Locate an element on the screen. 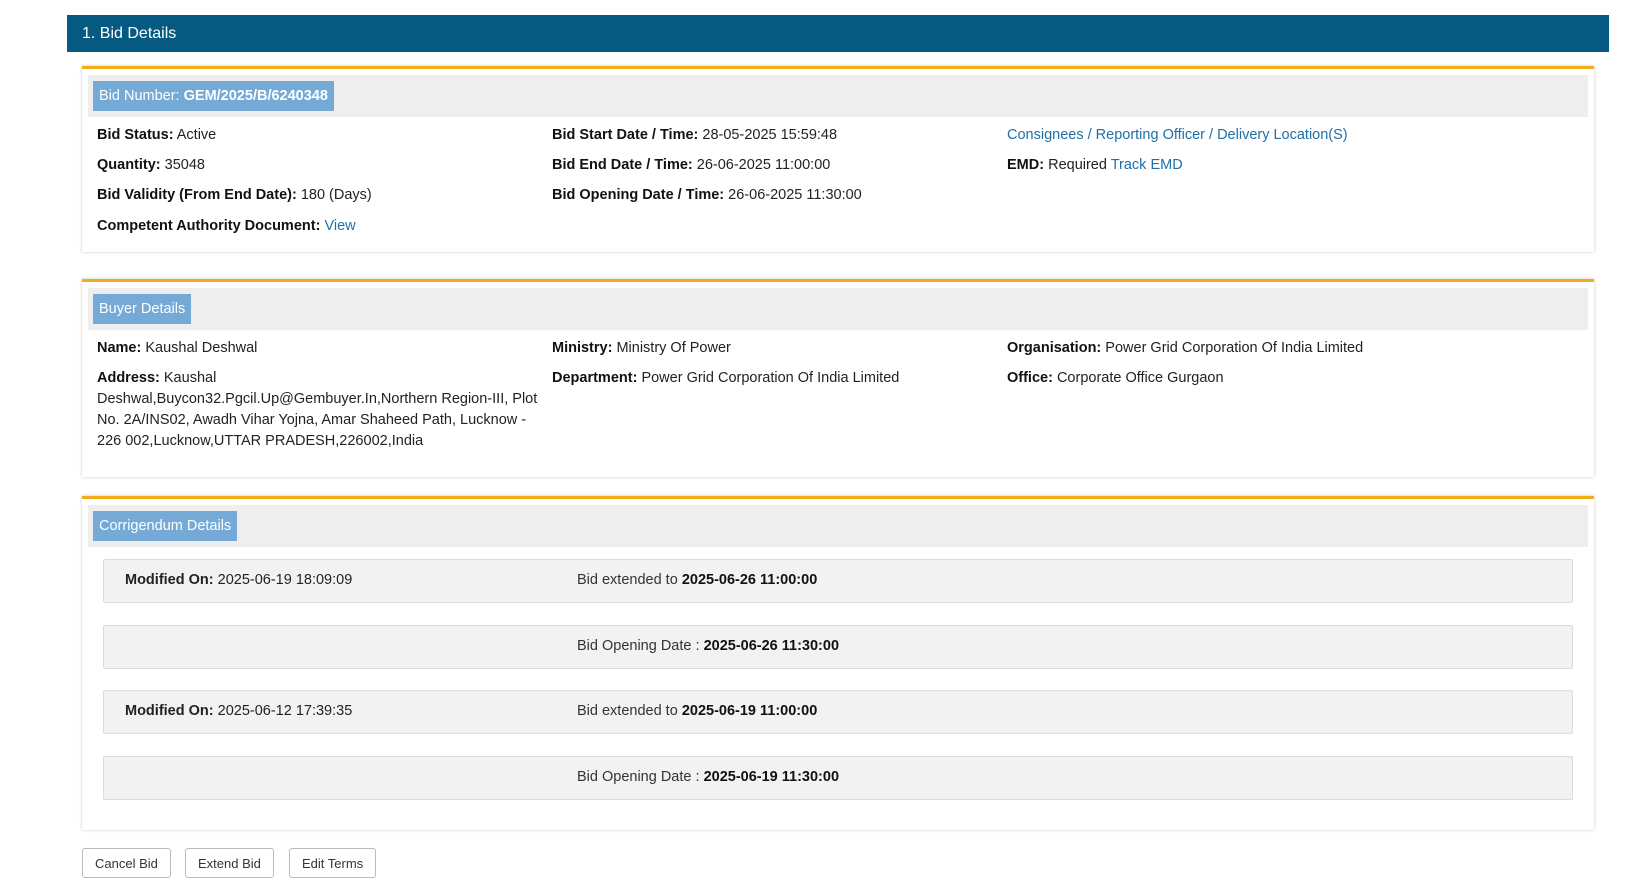 The width and height of the screenshot is (1652, 879). competent-authority-view-link: View is located at coordinates (339, 226).